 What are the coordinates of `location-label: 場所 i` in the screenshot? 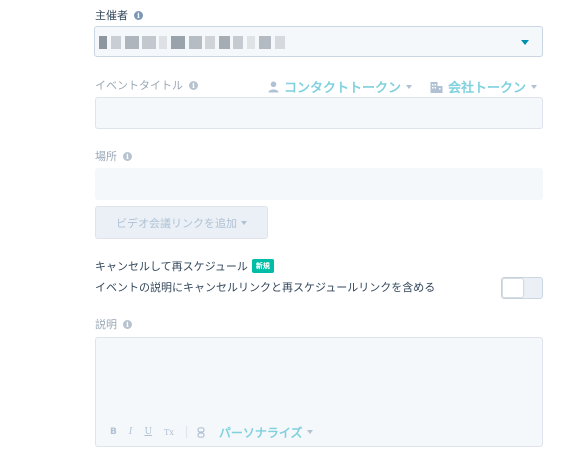 It's located at (113, 156).